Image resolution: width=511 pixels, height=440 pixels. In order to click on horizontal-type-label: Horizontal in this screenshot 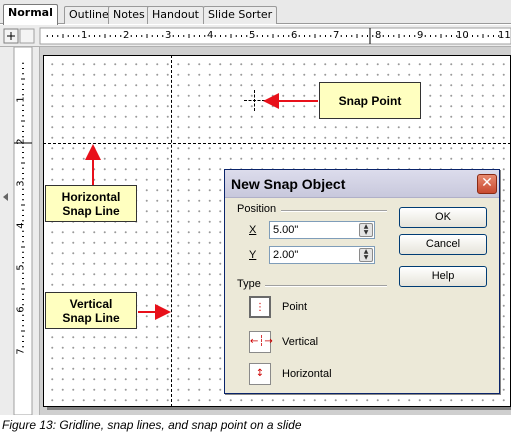, I will do `click(307, 374)`.